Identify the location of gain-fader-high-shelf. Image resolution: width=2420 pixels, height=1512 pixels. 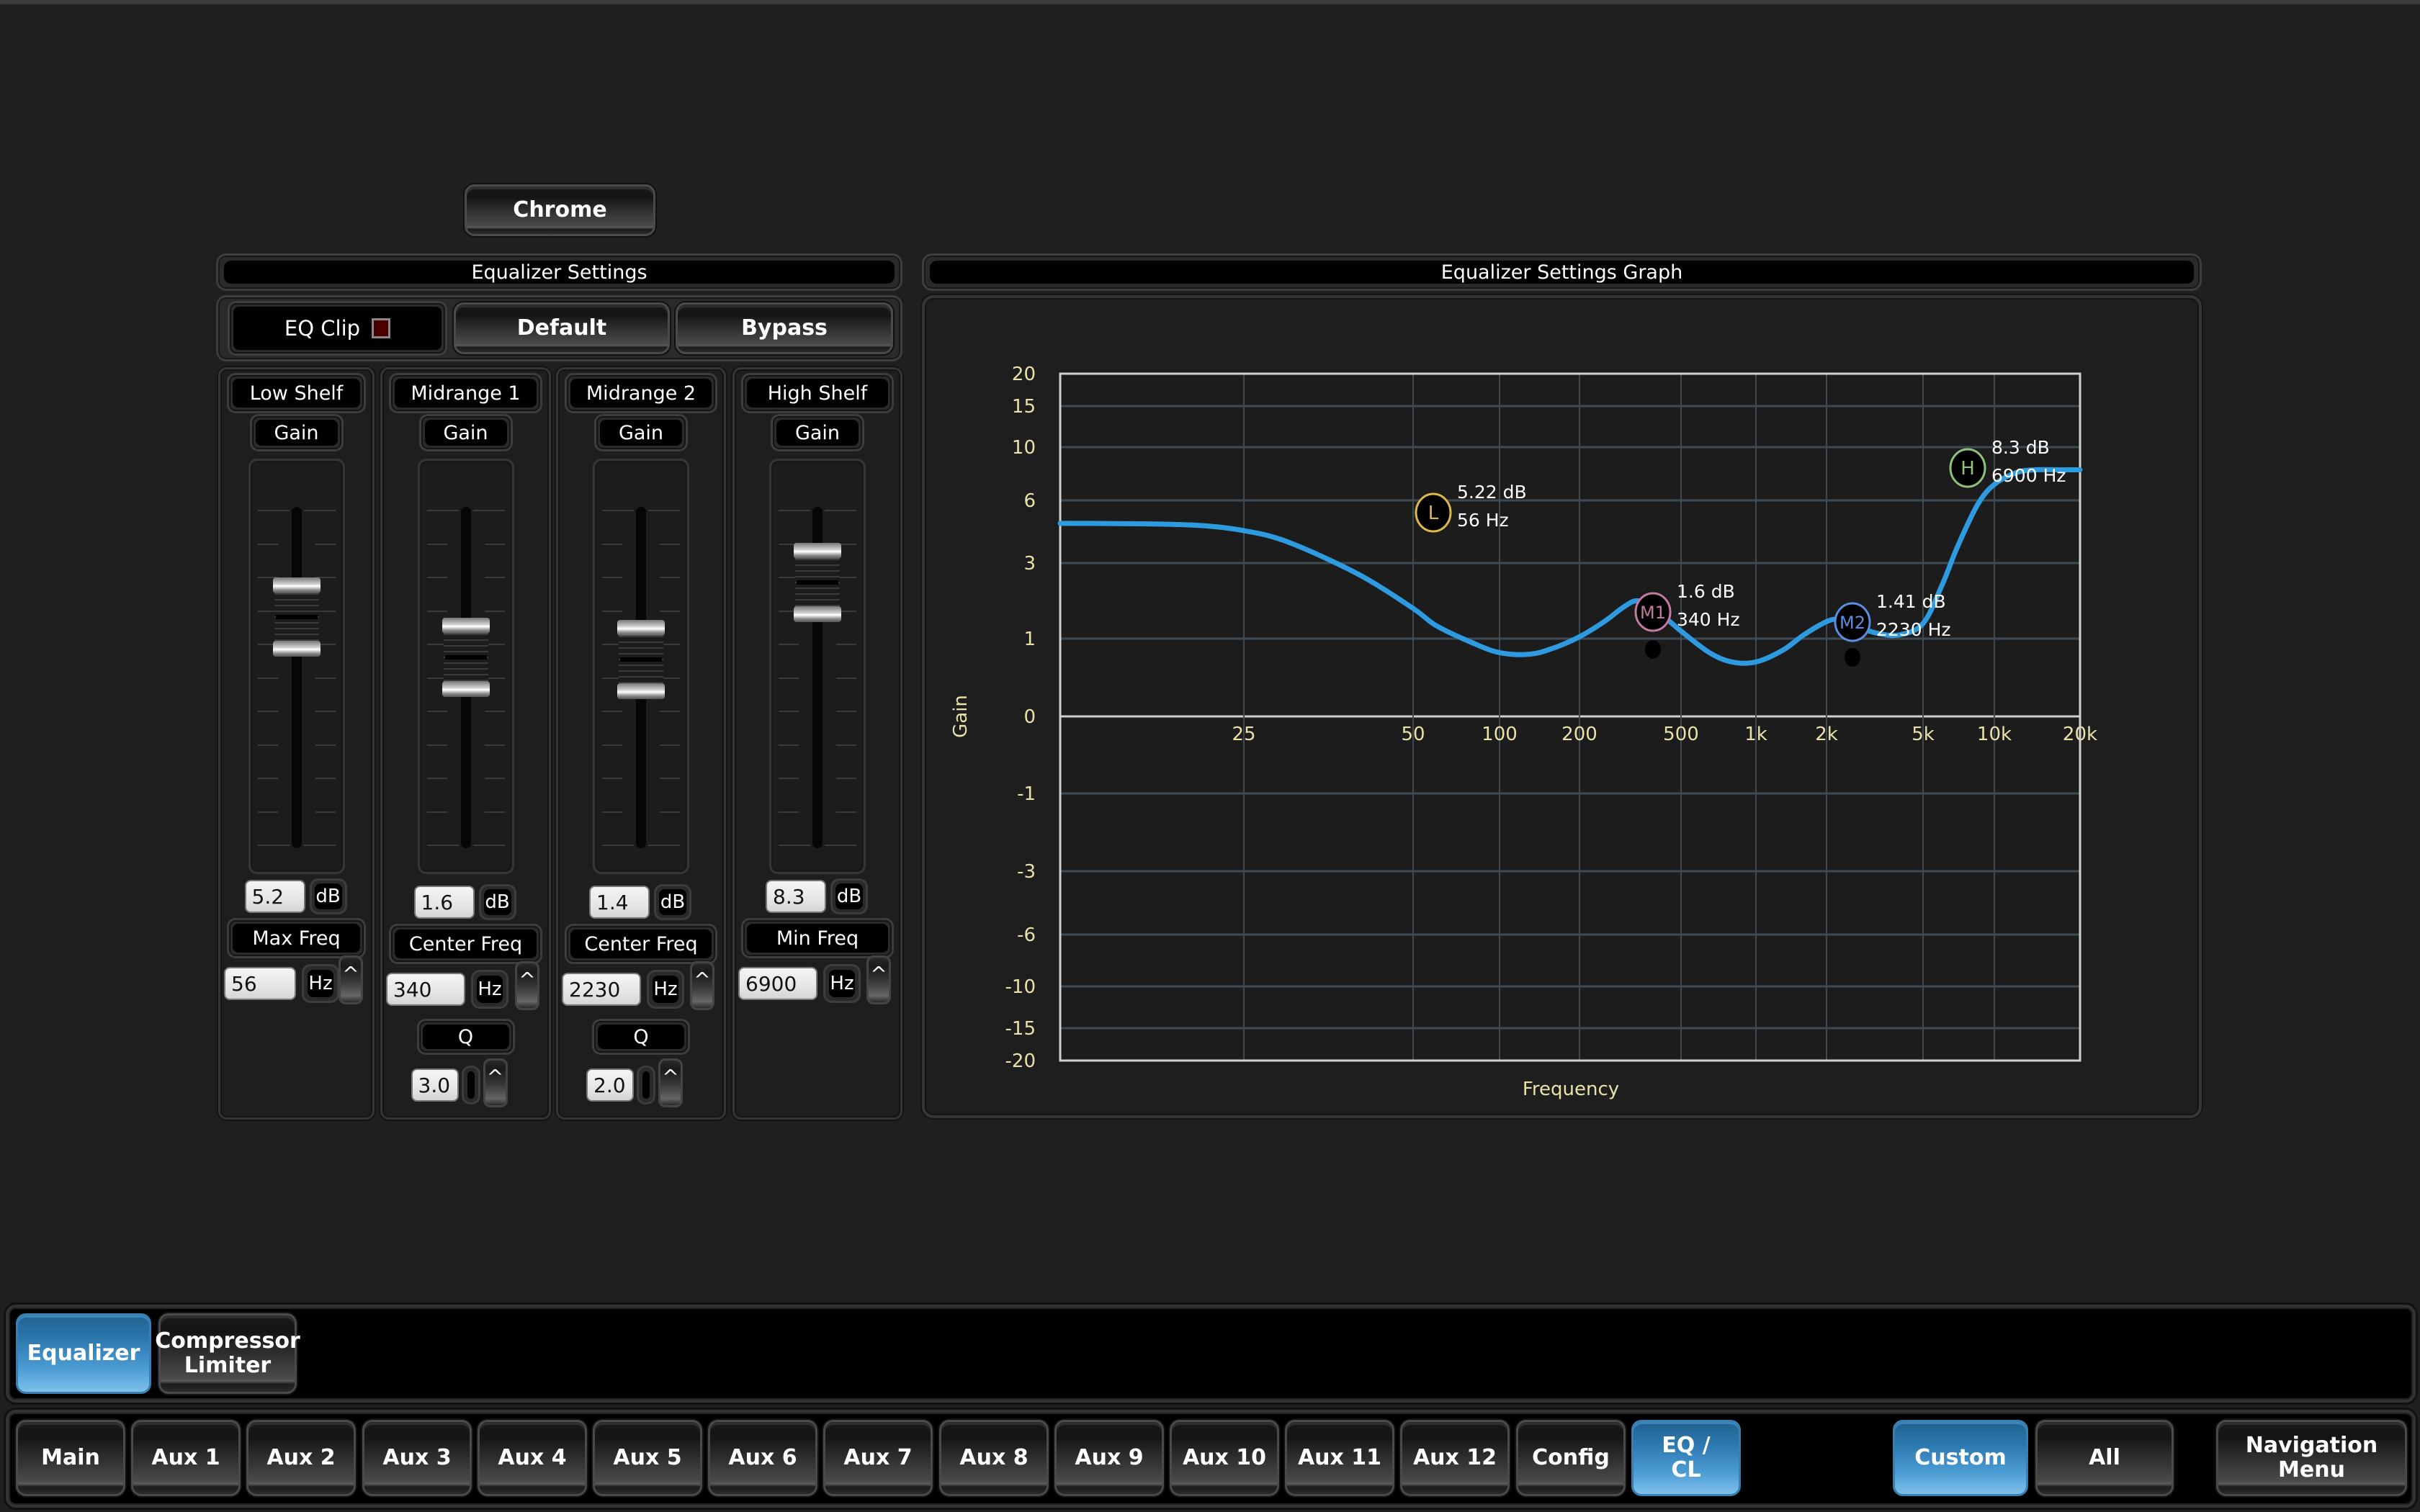
(818, 666).